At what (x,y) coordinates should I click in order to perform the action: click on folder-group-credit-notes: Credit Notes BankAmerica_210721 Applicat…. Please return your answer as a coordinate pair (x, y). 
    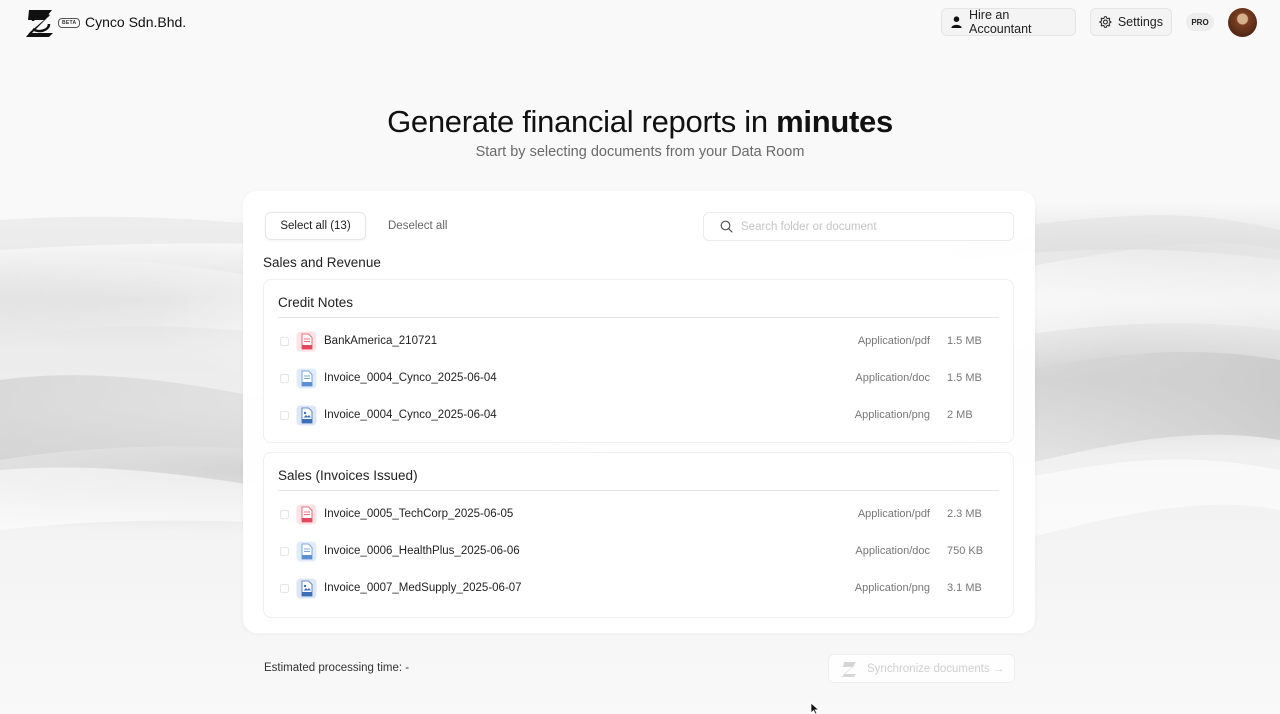
    Looking at the image, I should click on (638, 361).